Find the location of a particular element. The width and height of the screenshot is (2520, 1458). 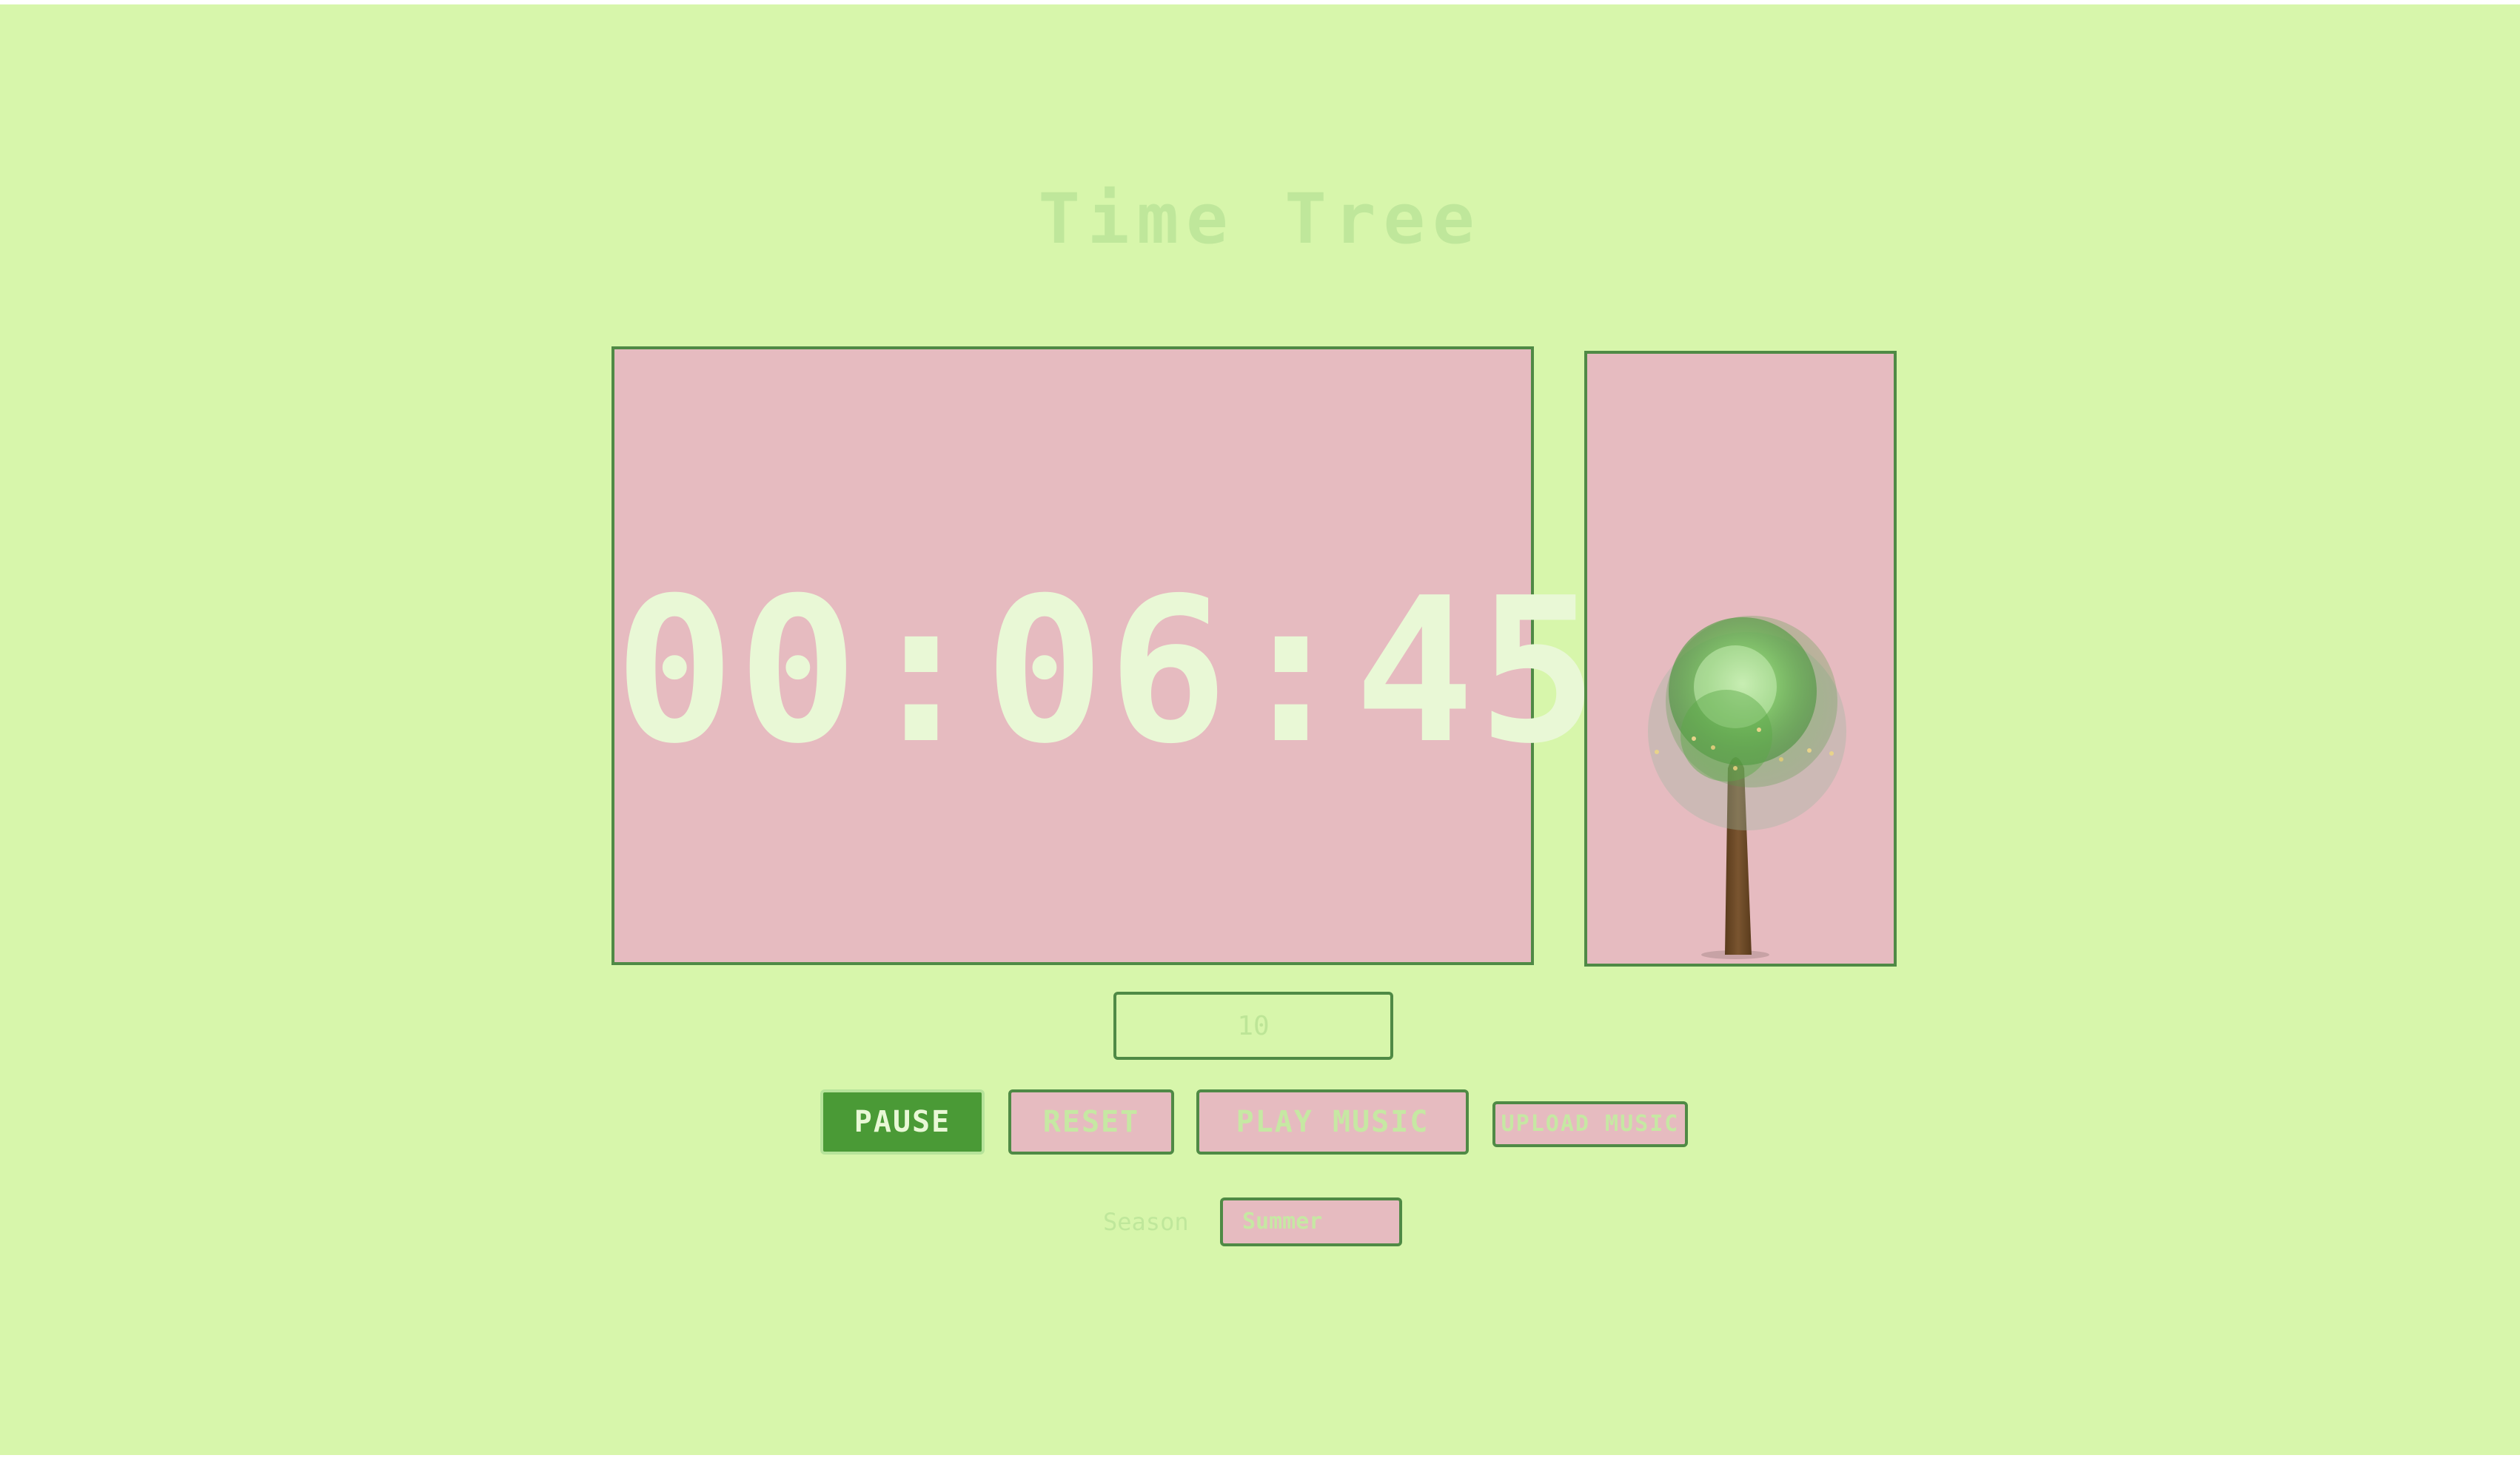

app-title: Time Tree is located at coordinates (1260, 220).